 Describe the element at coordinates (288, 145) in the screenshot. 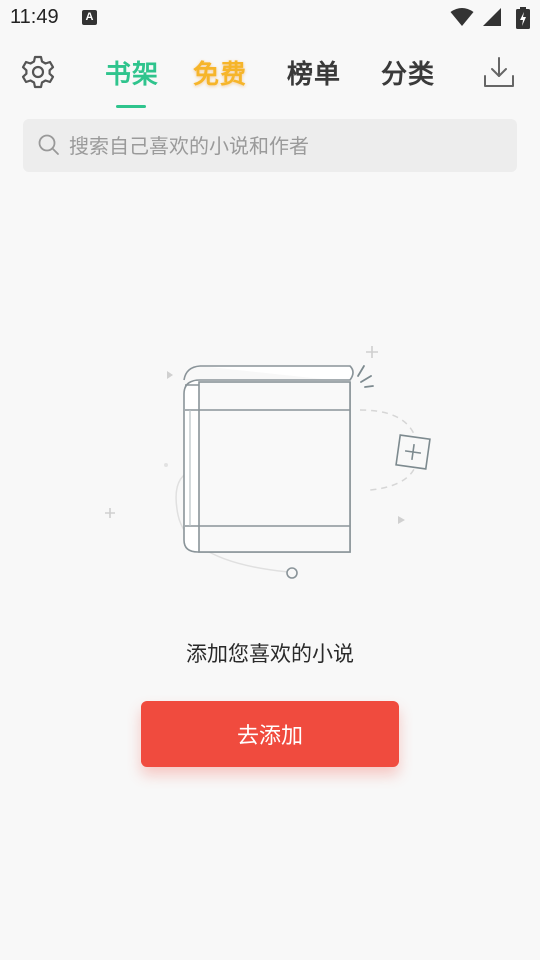

I see `search-input` at that location.